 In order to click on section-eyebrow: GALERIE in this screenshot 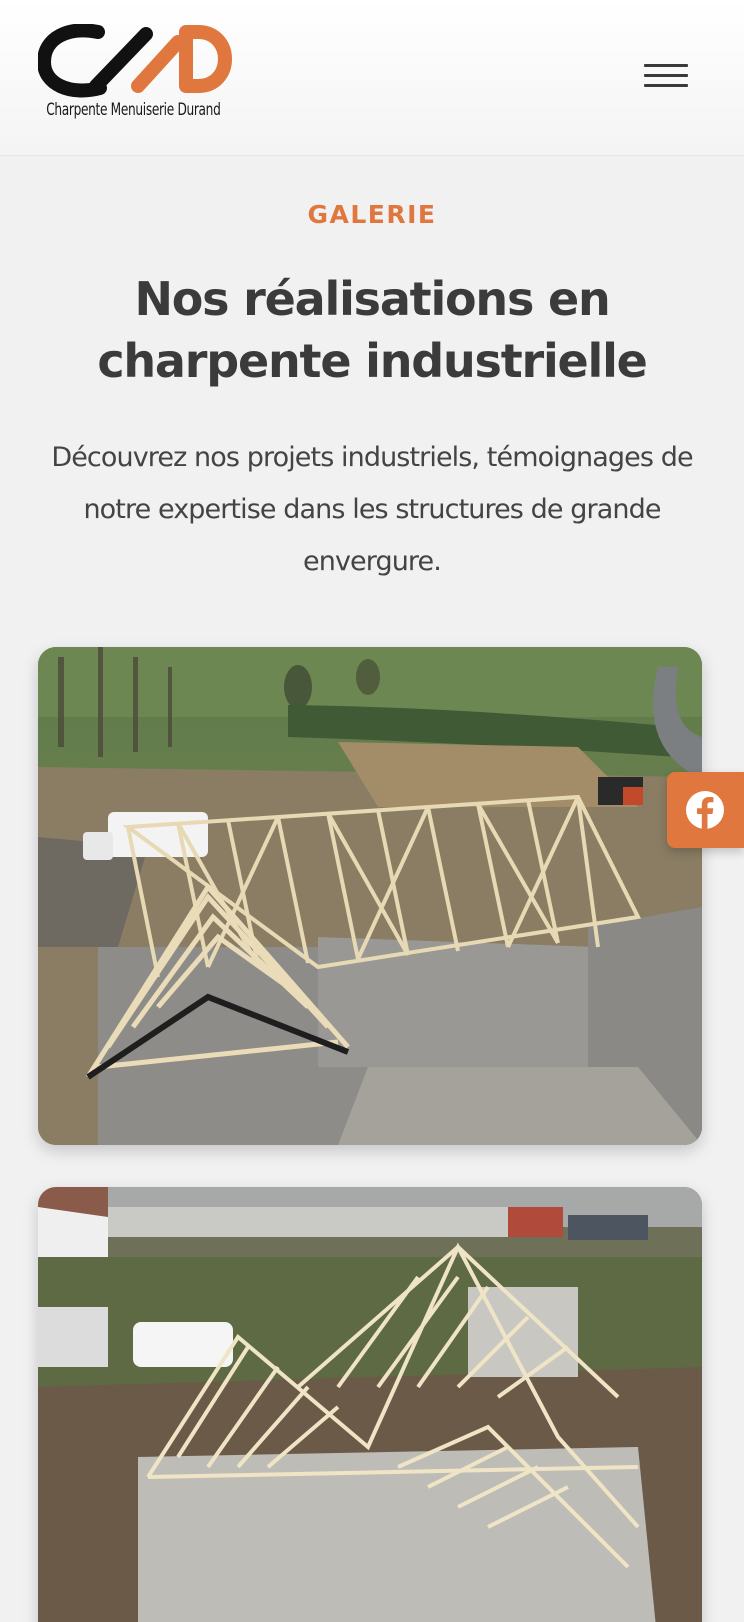, I will do `click(372, 214)`.